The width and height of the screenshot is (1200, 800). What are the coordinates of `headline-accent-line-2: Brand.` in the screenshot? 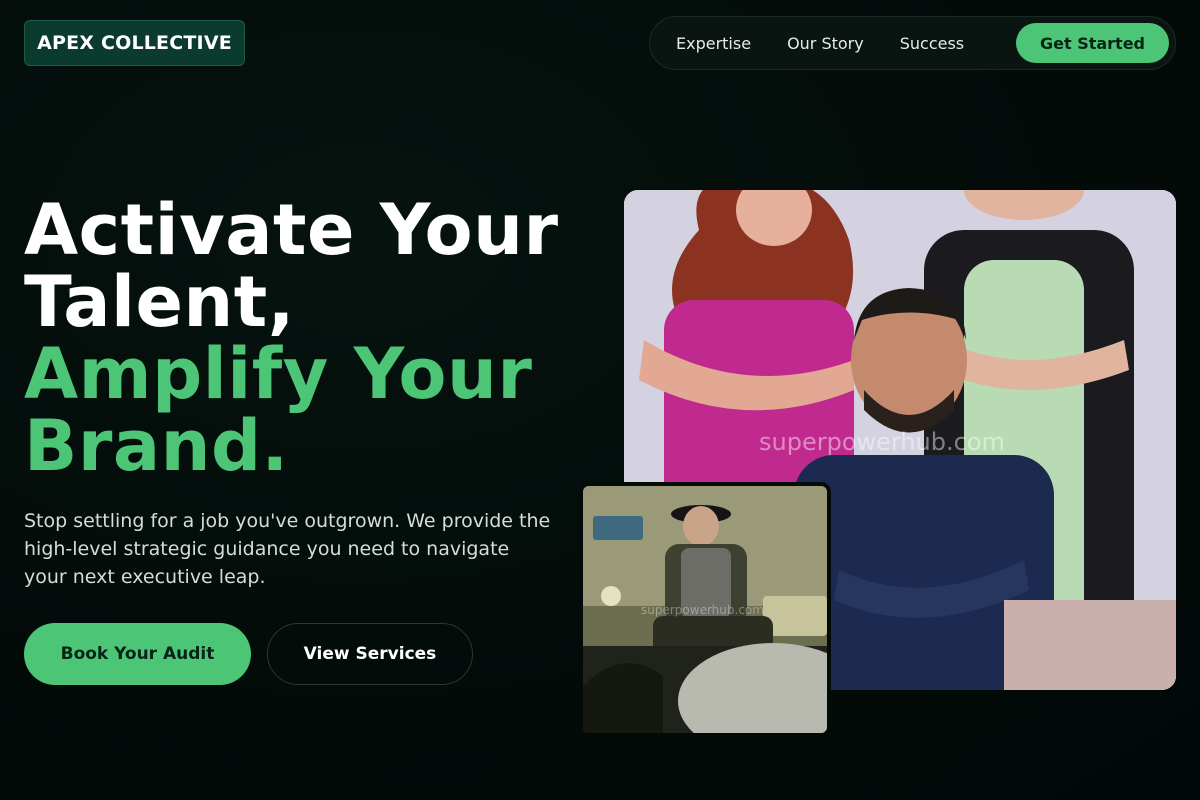 It's located at (156, 446).